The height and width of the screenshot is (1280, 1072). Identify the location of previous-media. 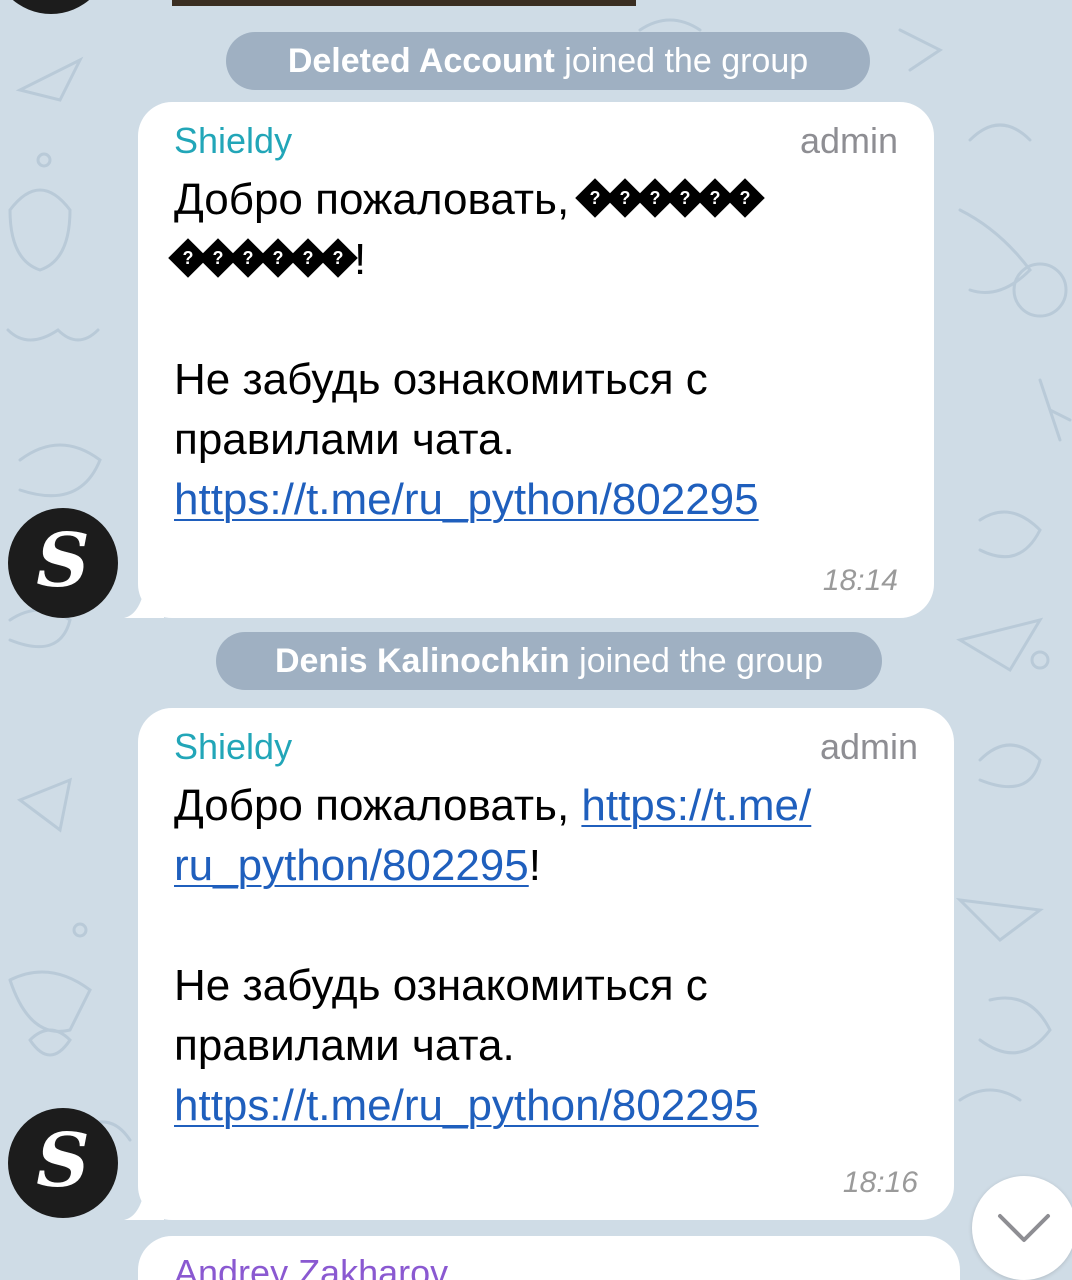
(404, 3).